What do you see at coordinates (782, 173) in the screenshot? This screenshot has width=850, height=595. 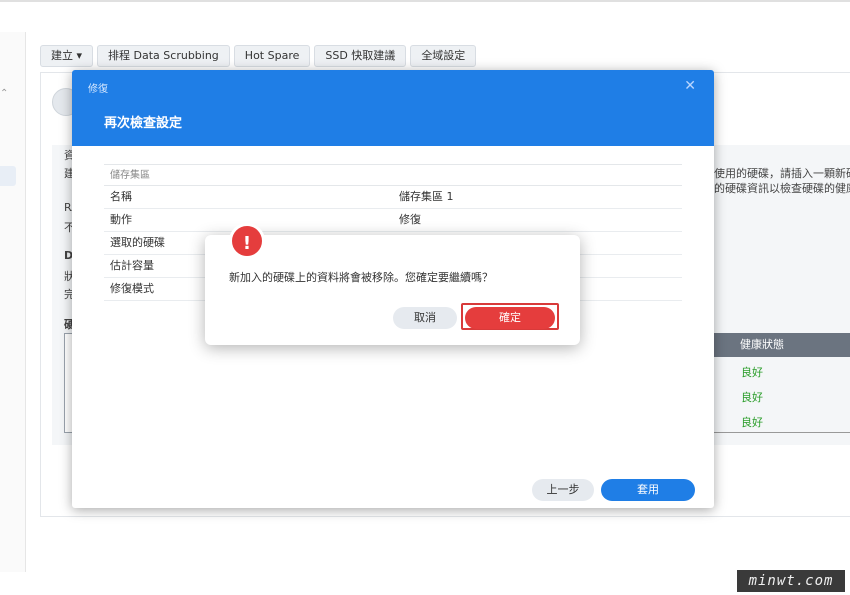 I see `bg-info-text: 使用的硬碟，請插入一顆新硬碟` at bounding box center [782, 173].